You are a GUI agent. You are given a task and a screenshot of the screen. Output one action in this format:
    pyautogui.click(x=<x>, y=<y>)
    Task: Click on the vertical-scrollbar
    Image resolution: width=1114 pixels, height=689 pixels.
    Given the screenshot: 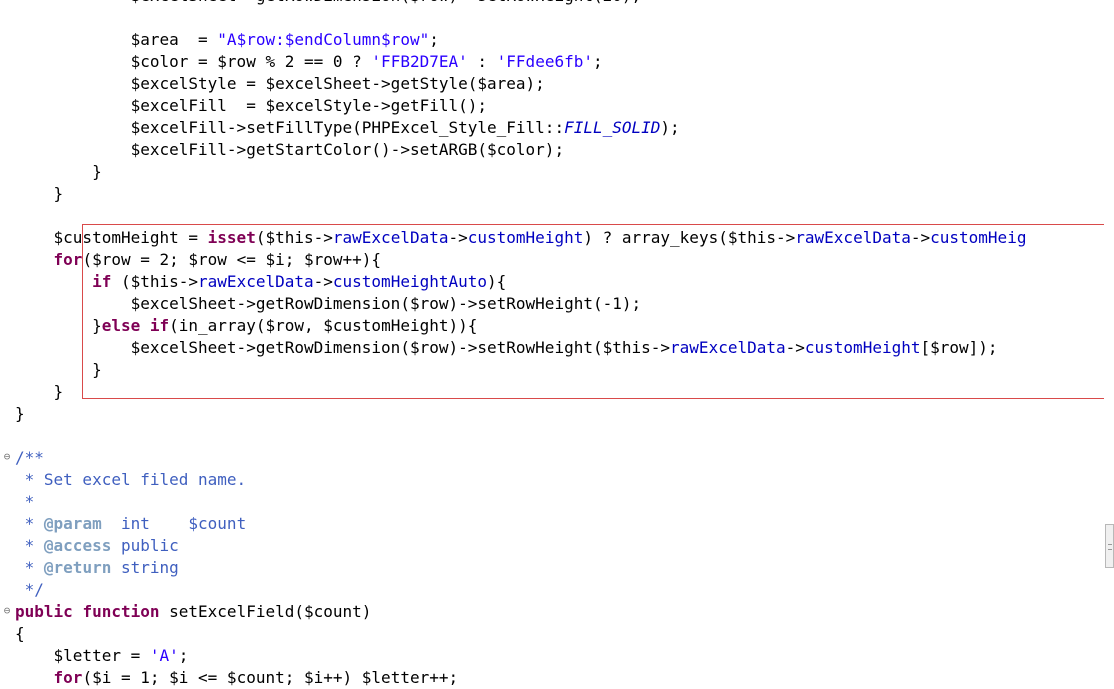 What is the action you would take?
    pyautogui.click(x=1109, y=338)
    